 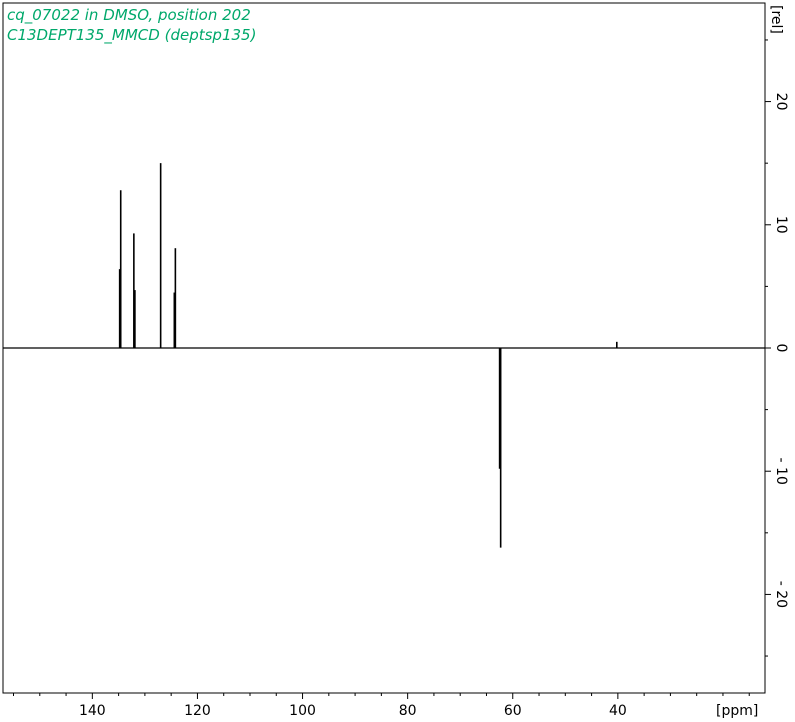 What do you see at coordinates (618, 711) in the screenshot?
I see `x-tick-label: 40` at bounding box center [618, 711].